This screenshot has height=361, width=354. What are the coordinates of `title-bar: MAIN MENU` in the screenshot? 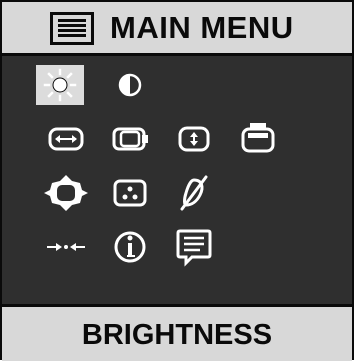 It's located at (177, 29).